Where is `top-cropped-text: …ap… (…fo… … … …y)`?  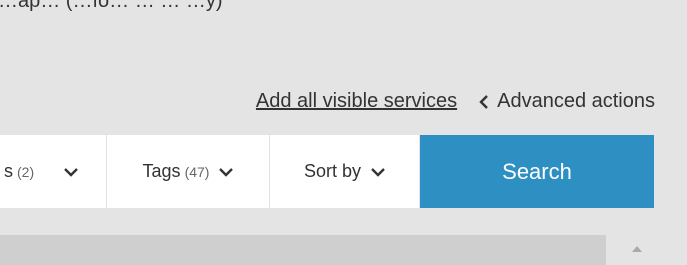
top-cropped-text: …ap… (…fo… … … …y) is located at coordinates (111, 6).